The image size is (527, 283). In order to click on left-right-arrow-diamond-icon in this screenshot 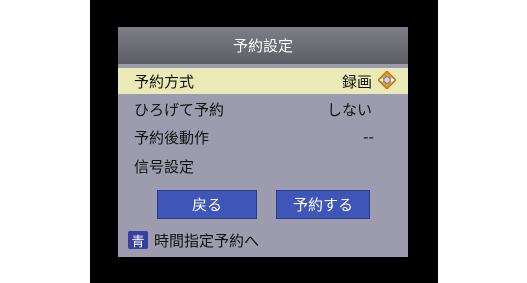, I will do `click(387, 80)`.